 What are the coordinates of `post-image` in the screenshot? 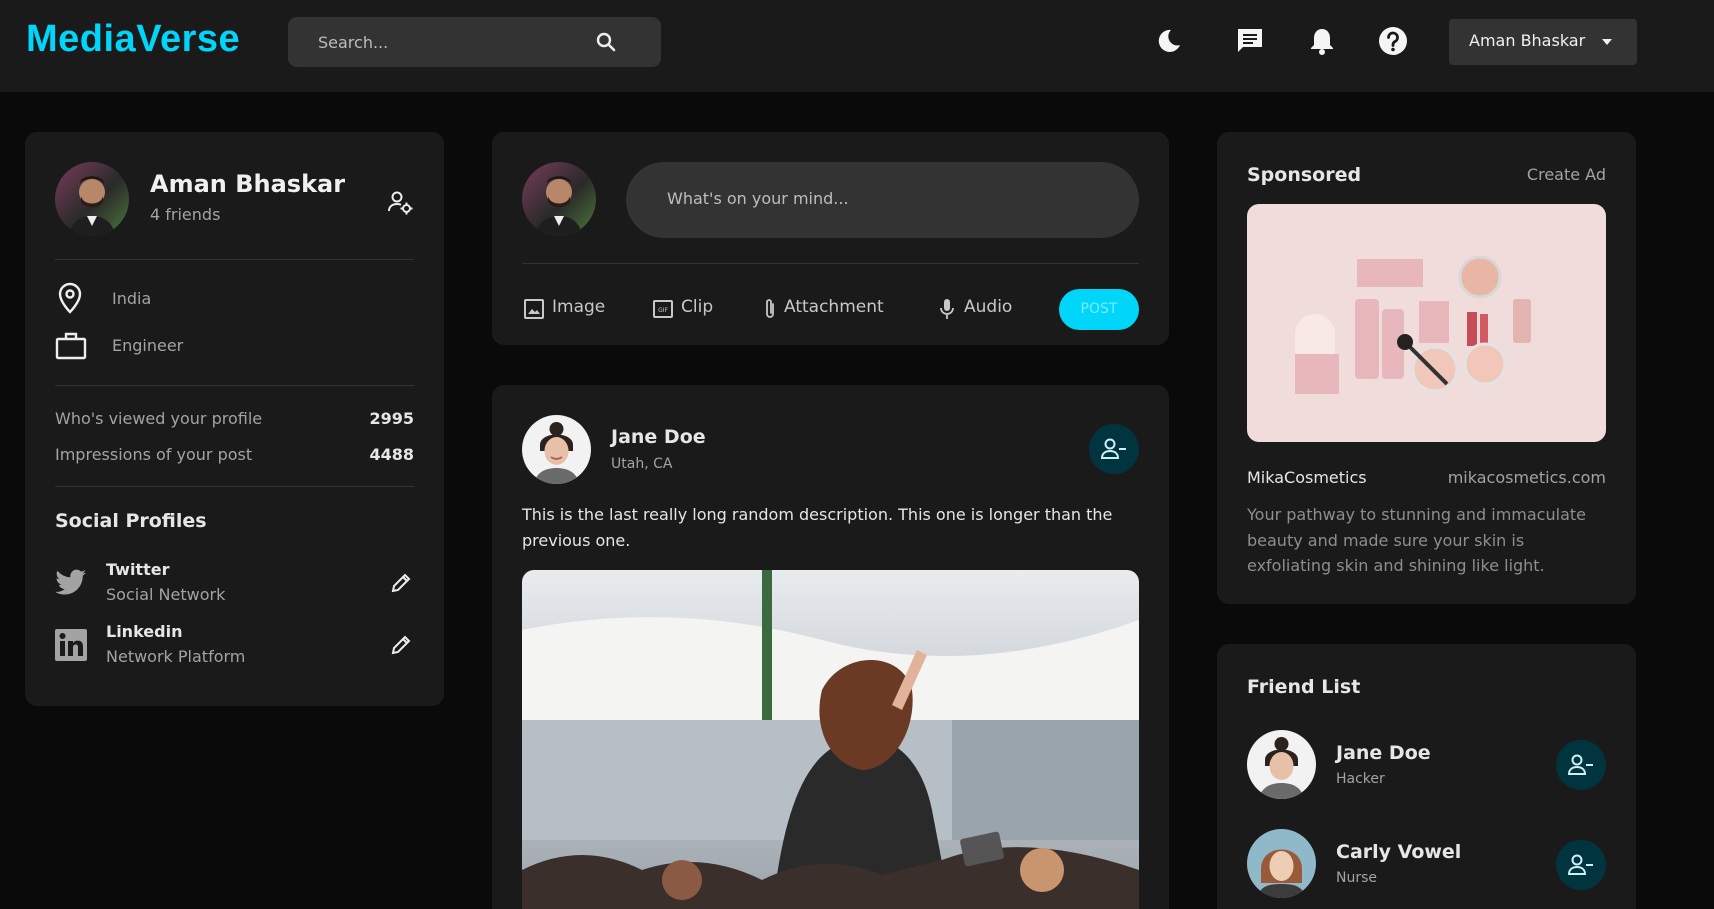 It's located at (830, 739).